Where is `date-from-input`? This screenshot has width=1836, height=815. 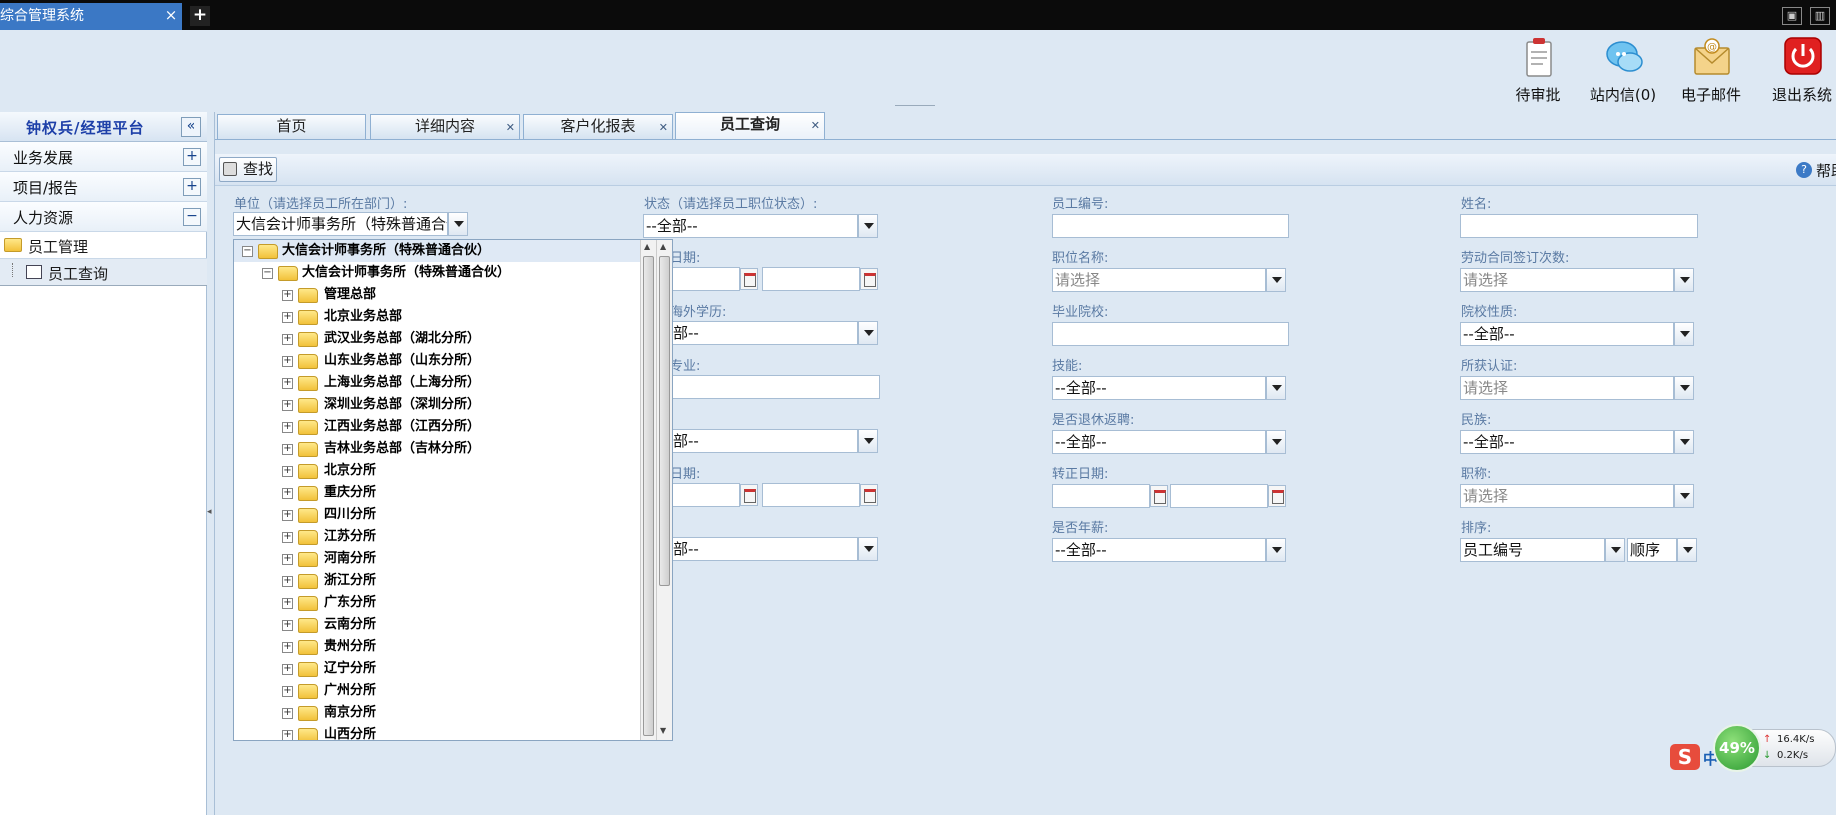 date-from-input is located at coordinates (705, 279).